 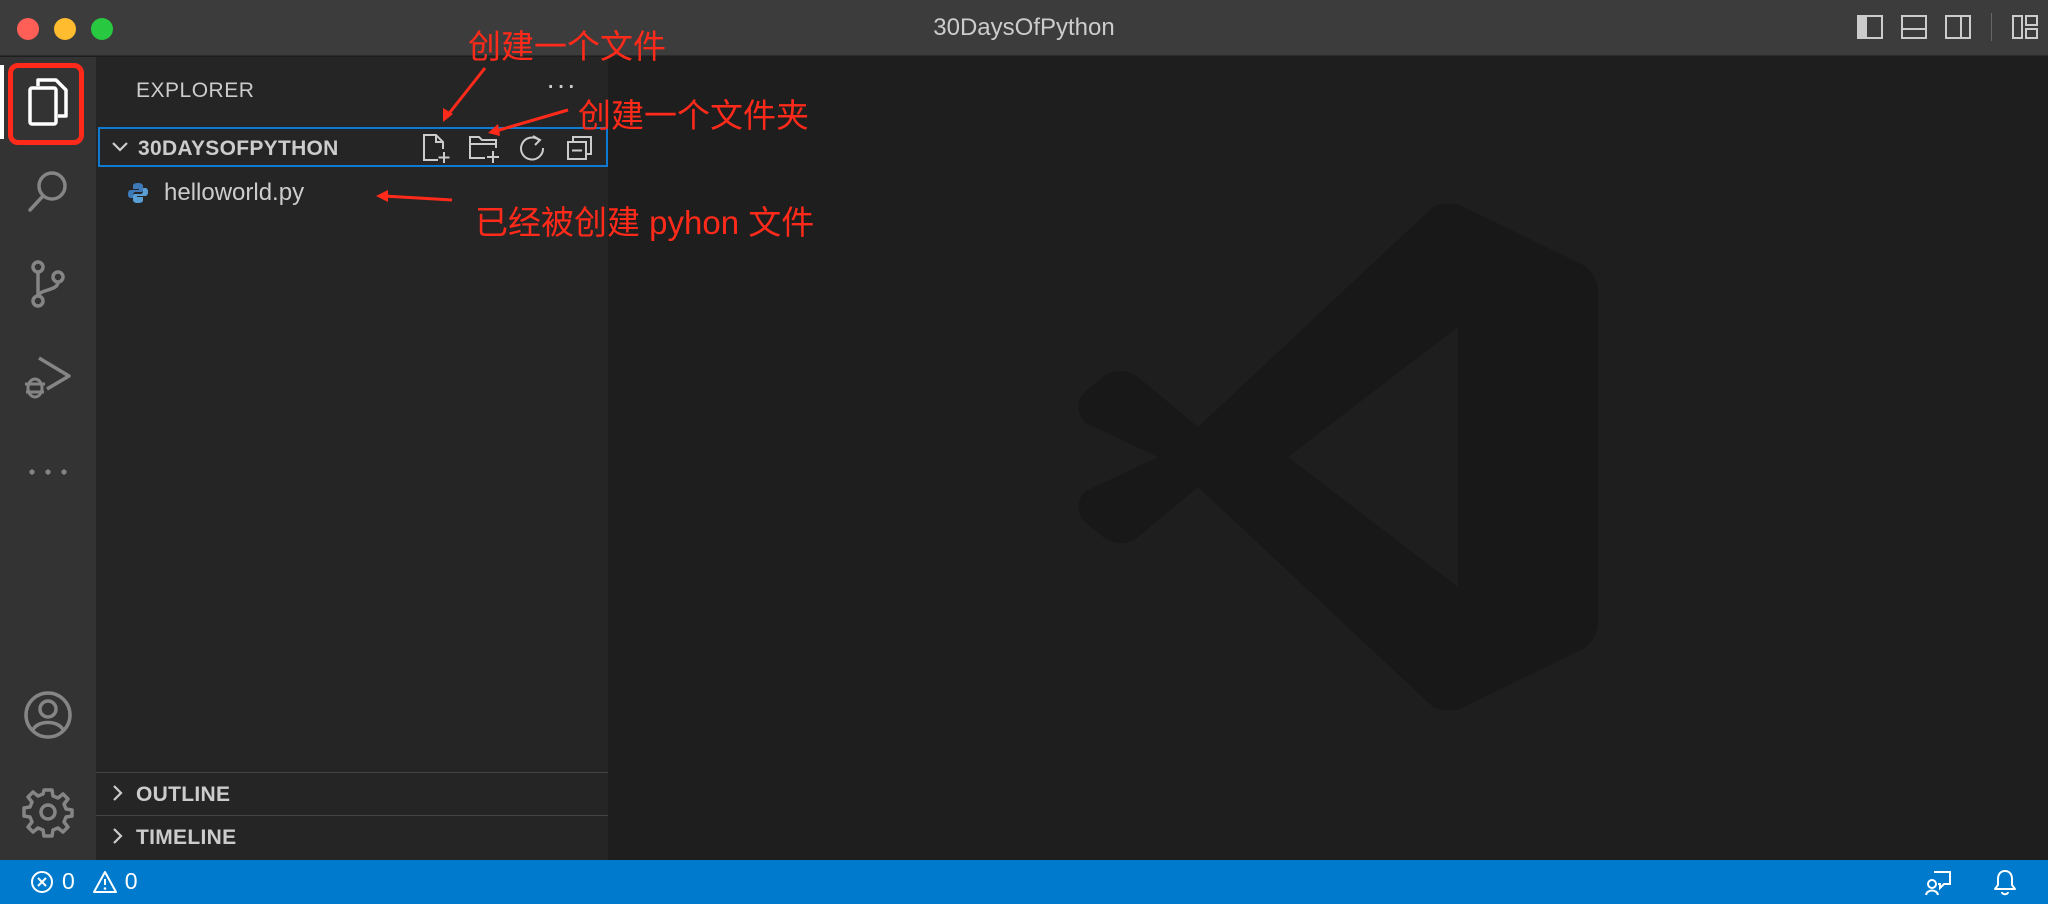 I want to click on toggle-primary-sidebar-icon, so click(x=1870, y=27).